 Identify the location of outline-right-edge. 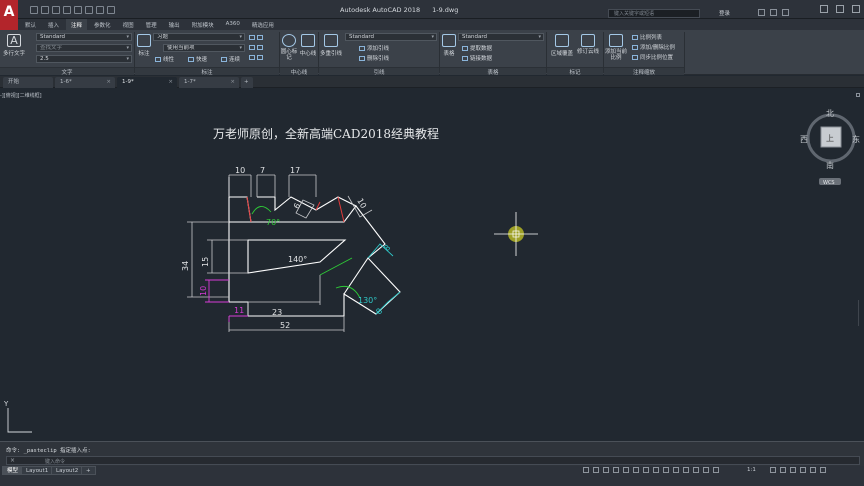
(370, 232).